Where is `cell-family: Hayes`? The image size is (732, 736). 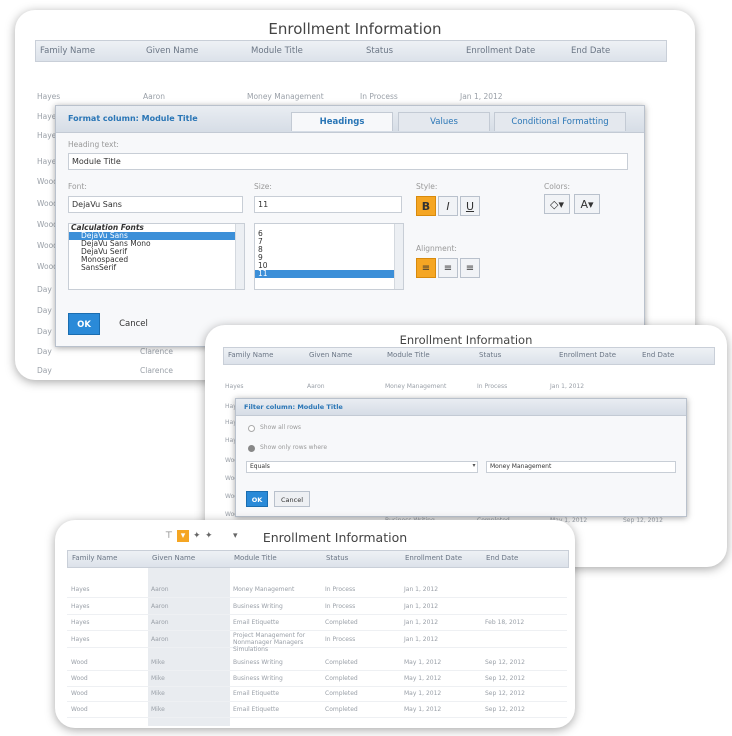
cell-family: Hayes is located at coordinates (49, 96).